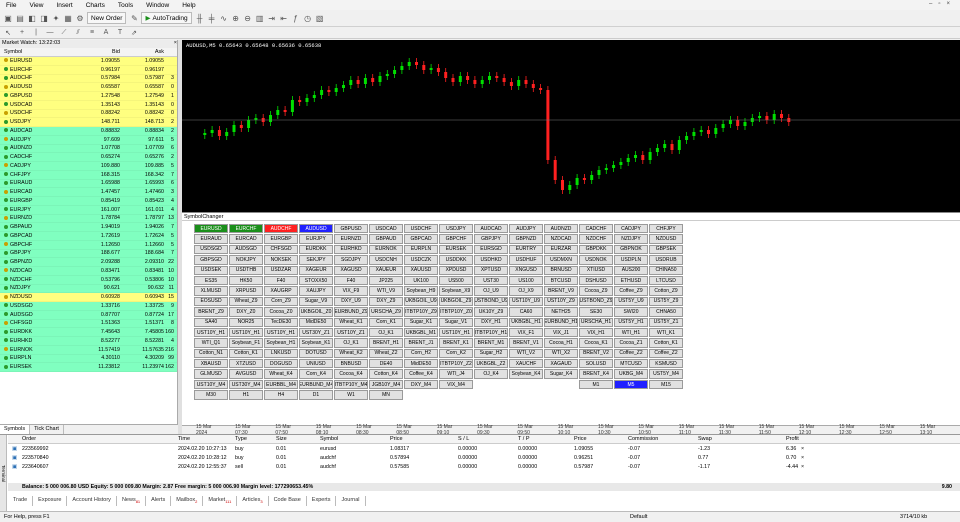  What do you see at coordinates (329, 439) in the screenshot?
I see `terminal-col-4: Symbol` at bounding box center [329, 439].